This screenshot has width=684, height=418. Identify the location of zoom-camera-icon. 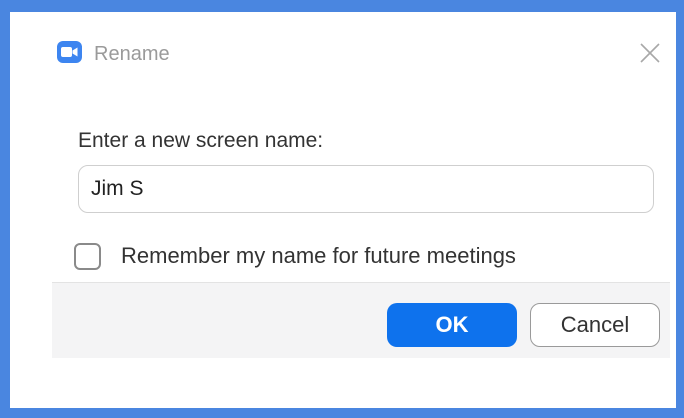
(69, 52).